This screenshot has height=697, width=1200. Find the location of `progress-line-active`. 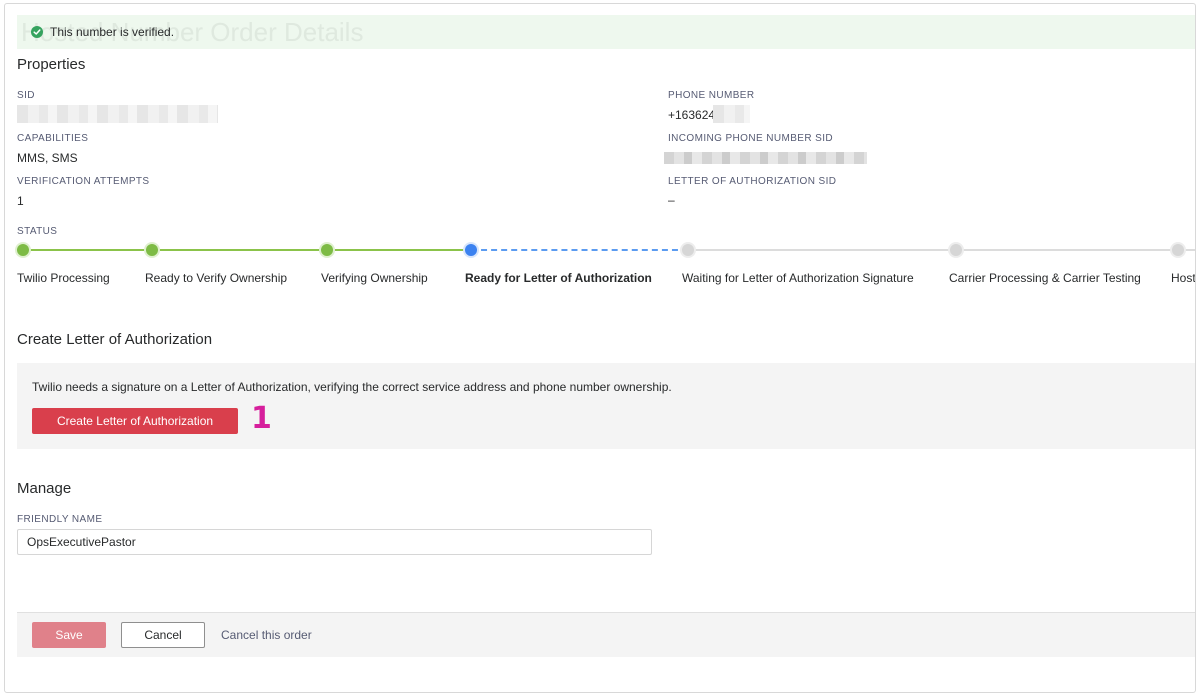

progress-line-active is located at coordinates (579, 250).